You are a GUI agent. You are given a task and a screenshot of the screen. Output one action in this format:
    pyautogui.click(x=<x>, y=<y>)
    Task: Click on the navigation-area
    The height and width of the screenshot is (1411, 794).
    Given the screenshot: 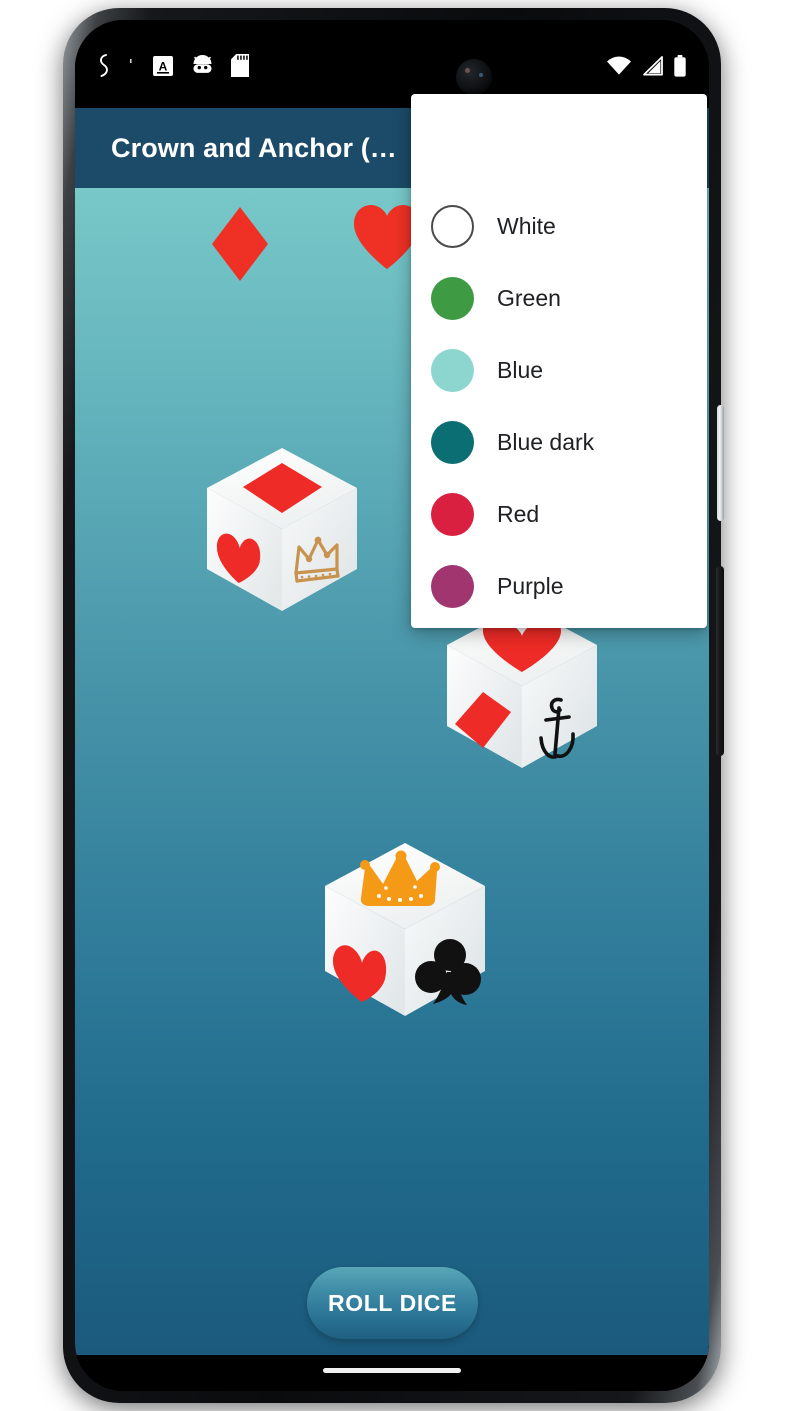 What is the action you would take?
    pyautogui.click(x=392, y=1373)
    